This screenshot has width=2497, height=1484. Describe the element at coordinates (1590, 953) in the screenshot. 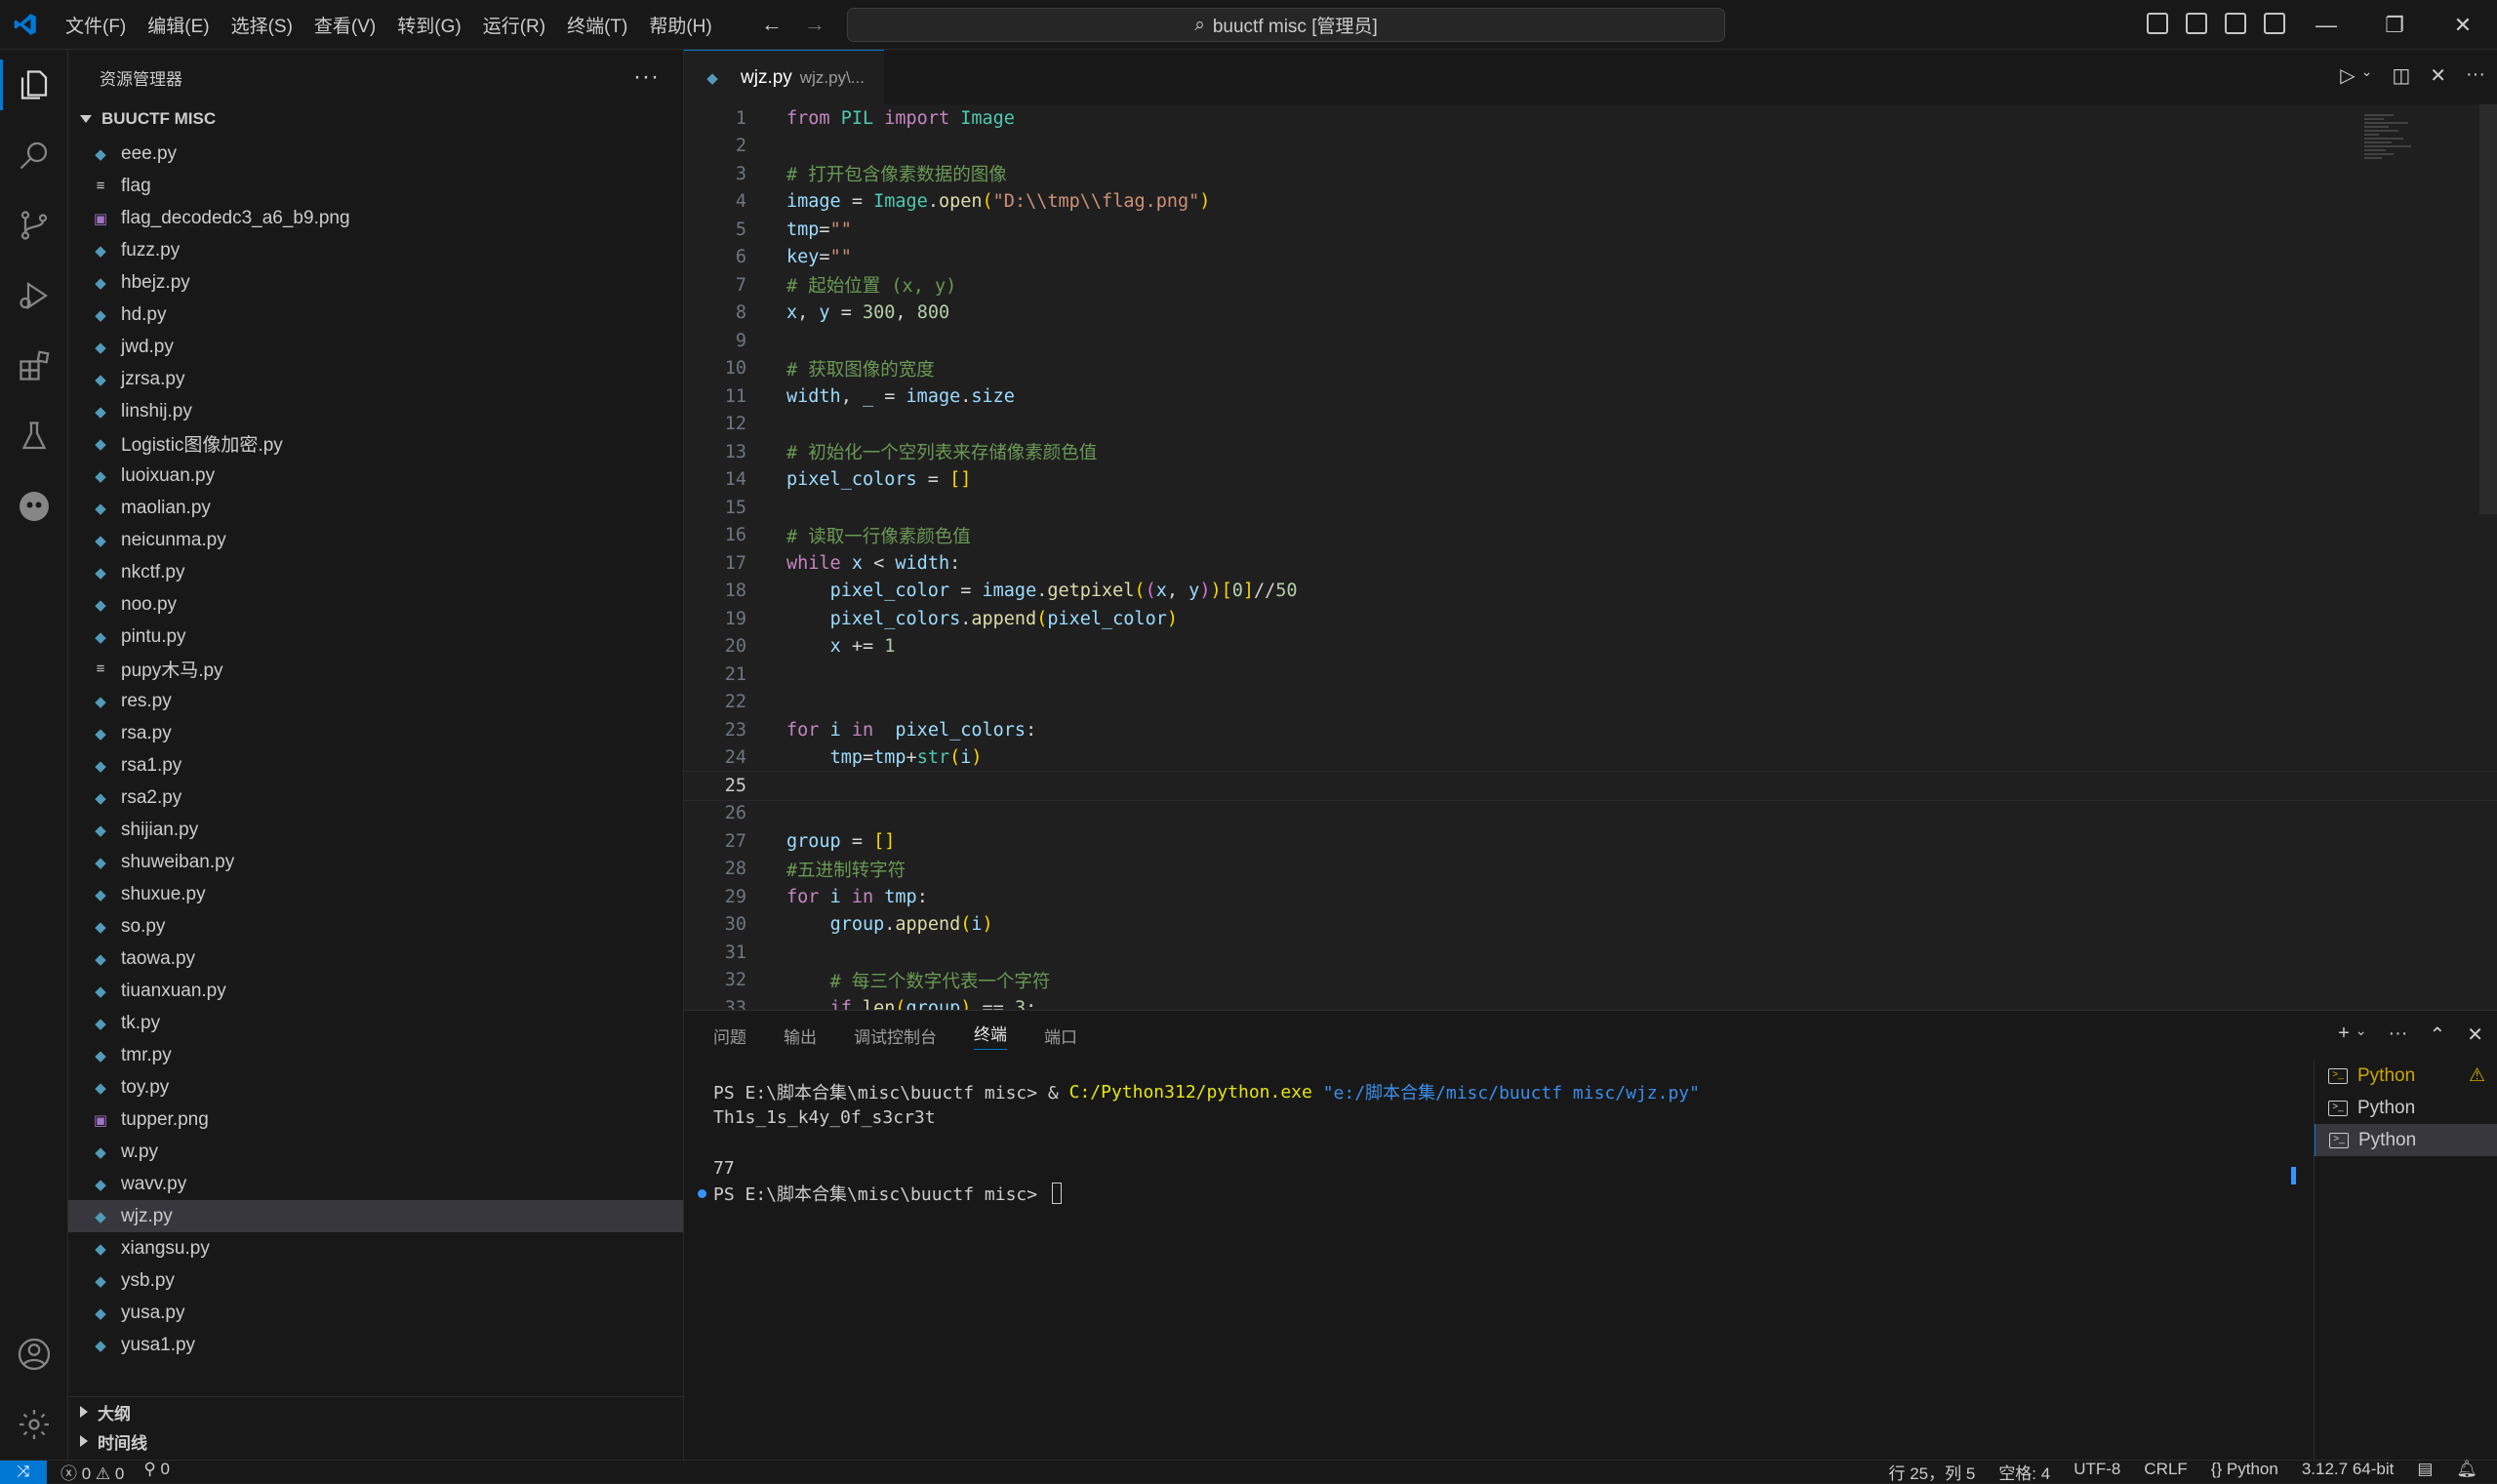

I see `code-line: 31` at that location.